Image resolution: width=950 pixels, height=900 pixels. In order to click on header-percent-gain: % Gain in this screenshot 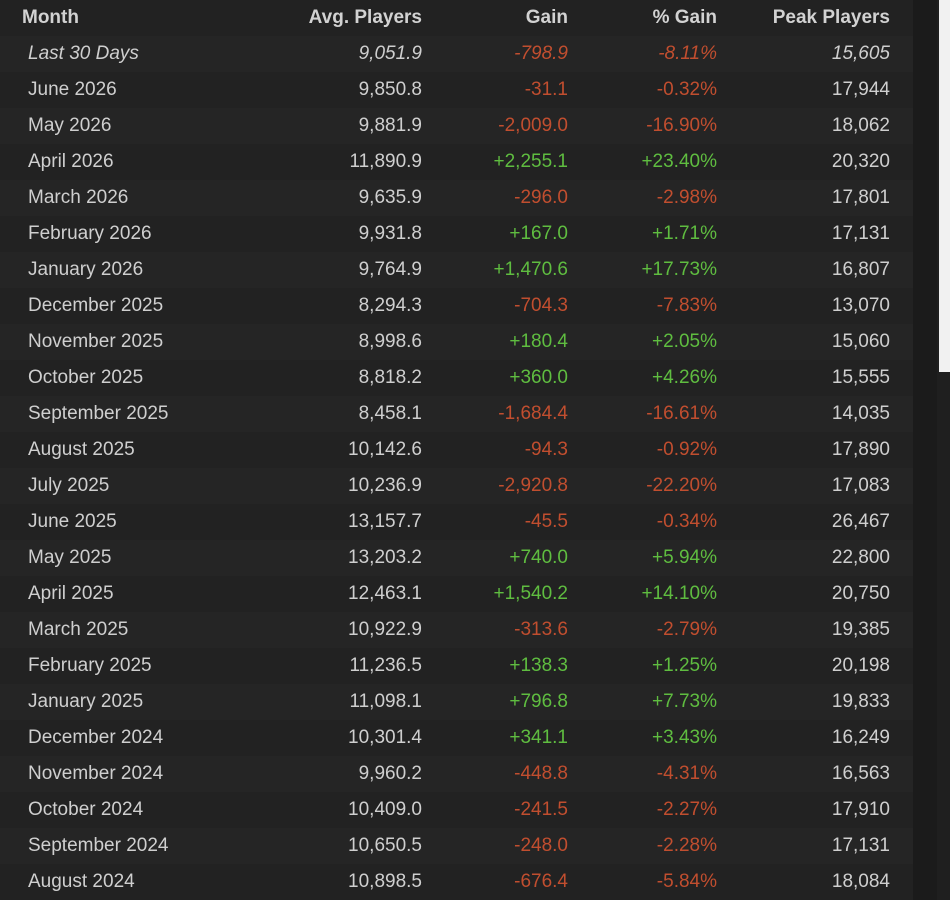, I will do `click(642, 18)`.